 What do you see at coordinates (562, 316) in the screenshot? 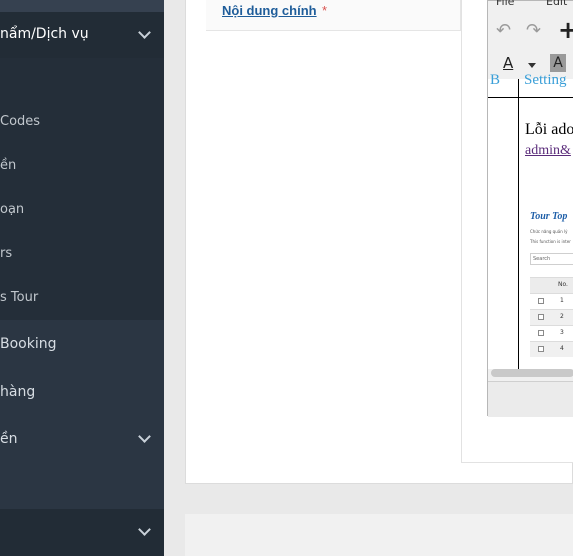
I see `row-number: 2` at bounding box center [562, 316].